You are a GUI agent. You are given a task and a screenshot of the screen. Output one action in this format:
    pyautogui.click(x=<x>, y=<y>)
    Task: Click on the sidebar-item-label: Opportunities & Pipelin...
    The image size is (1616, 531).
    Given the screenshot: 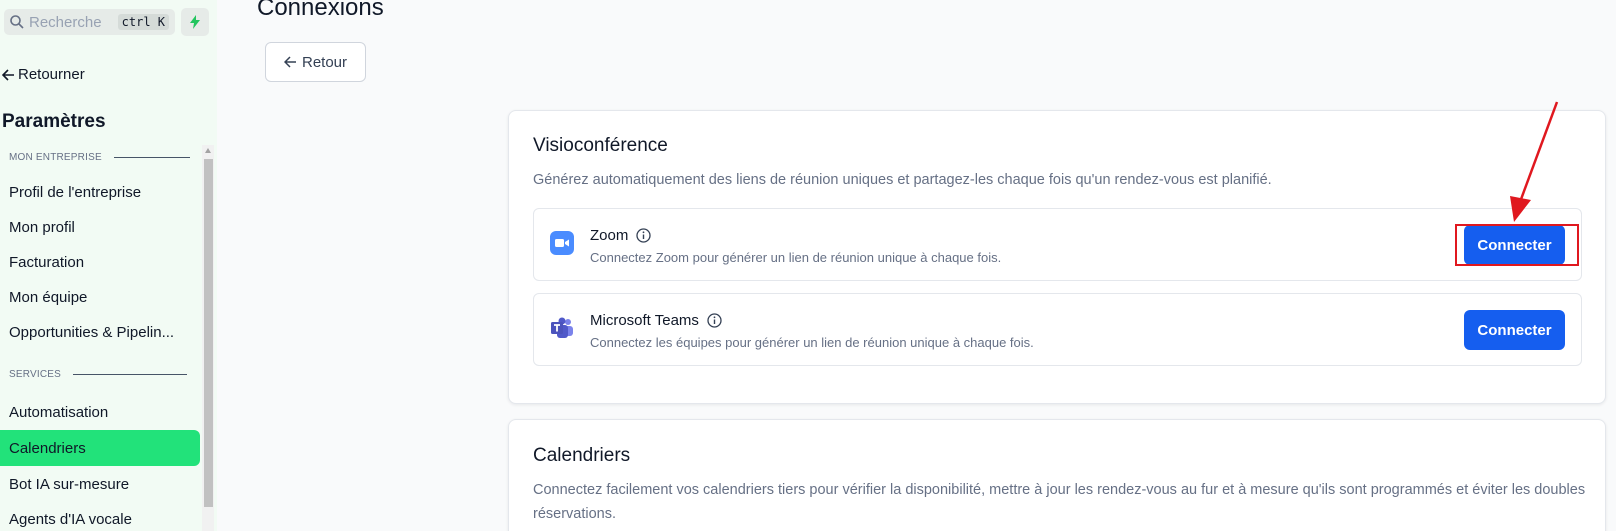 What is the action you would take?
    pyautogui.click(x=92, y=332)
    